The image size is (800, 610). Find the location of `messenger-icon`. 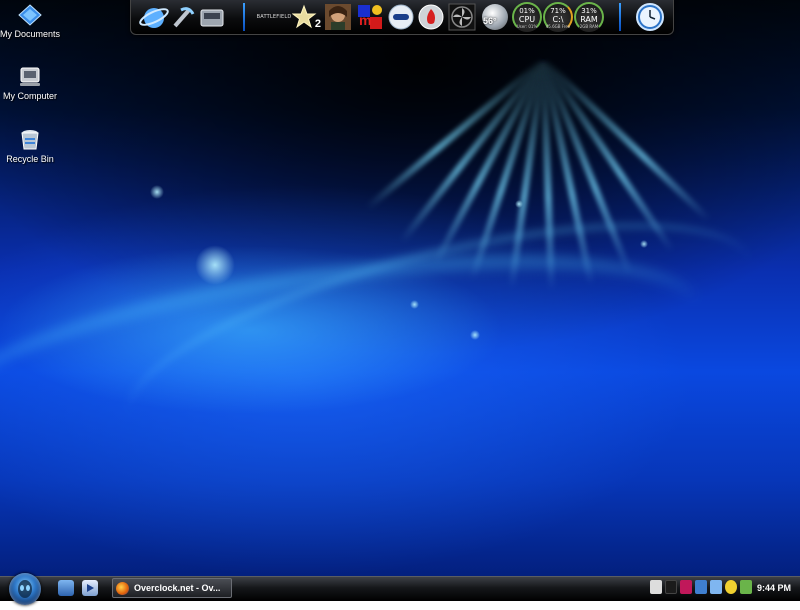

messenger-icon is located at coordinates (401, 17).